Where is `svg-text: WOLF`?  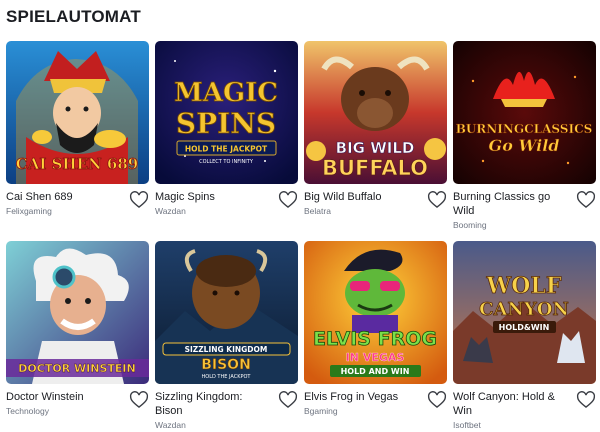
svg-text: WOLF is located at coordinates (524, 286).